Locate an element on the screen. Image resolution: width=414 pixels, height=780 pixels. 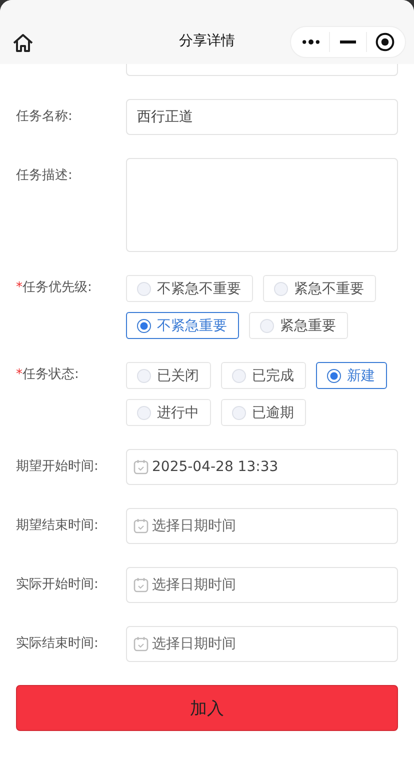
radio-option: 已关闭 is located at coordinates (168, 375).